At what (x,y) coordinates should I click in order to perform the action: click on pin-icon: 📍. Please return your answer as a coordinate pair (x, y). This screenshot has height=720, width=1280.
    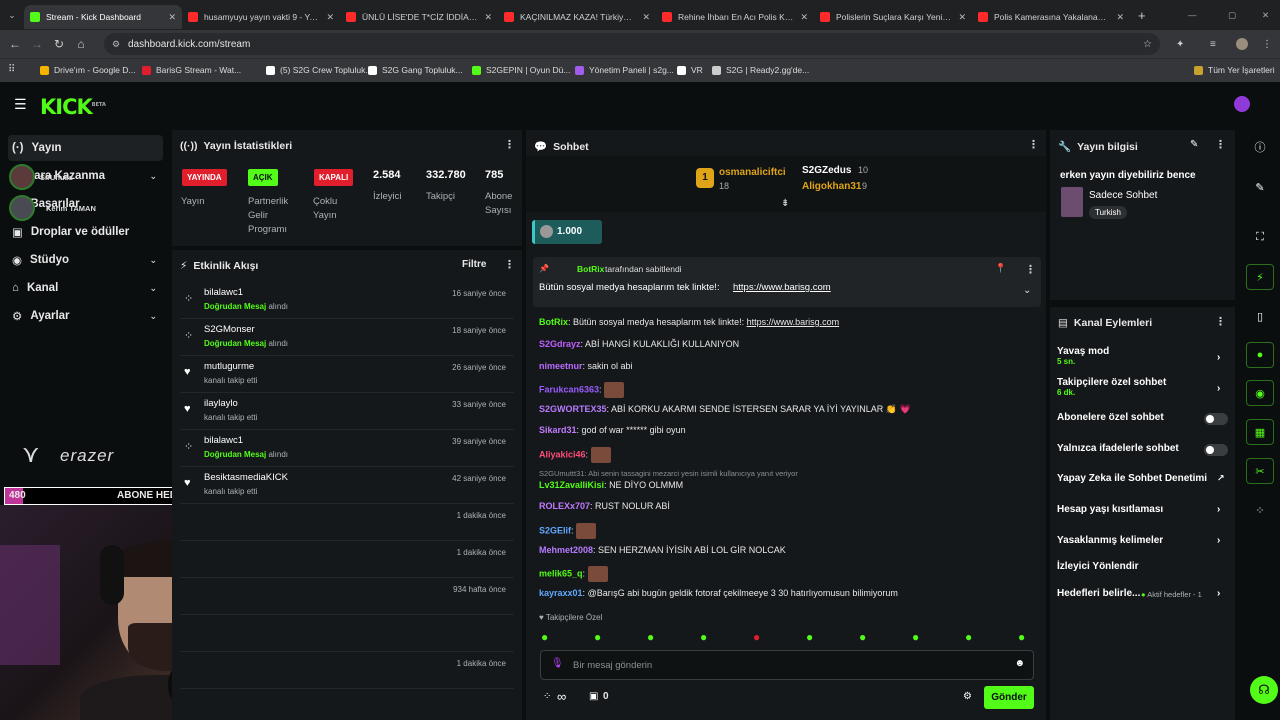
    Looking at the image, I should click on (1000, 268).